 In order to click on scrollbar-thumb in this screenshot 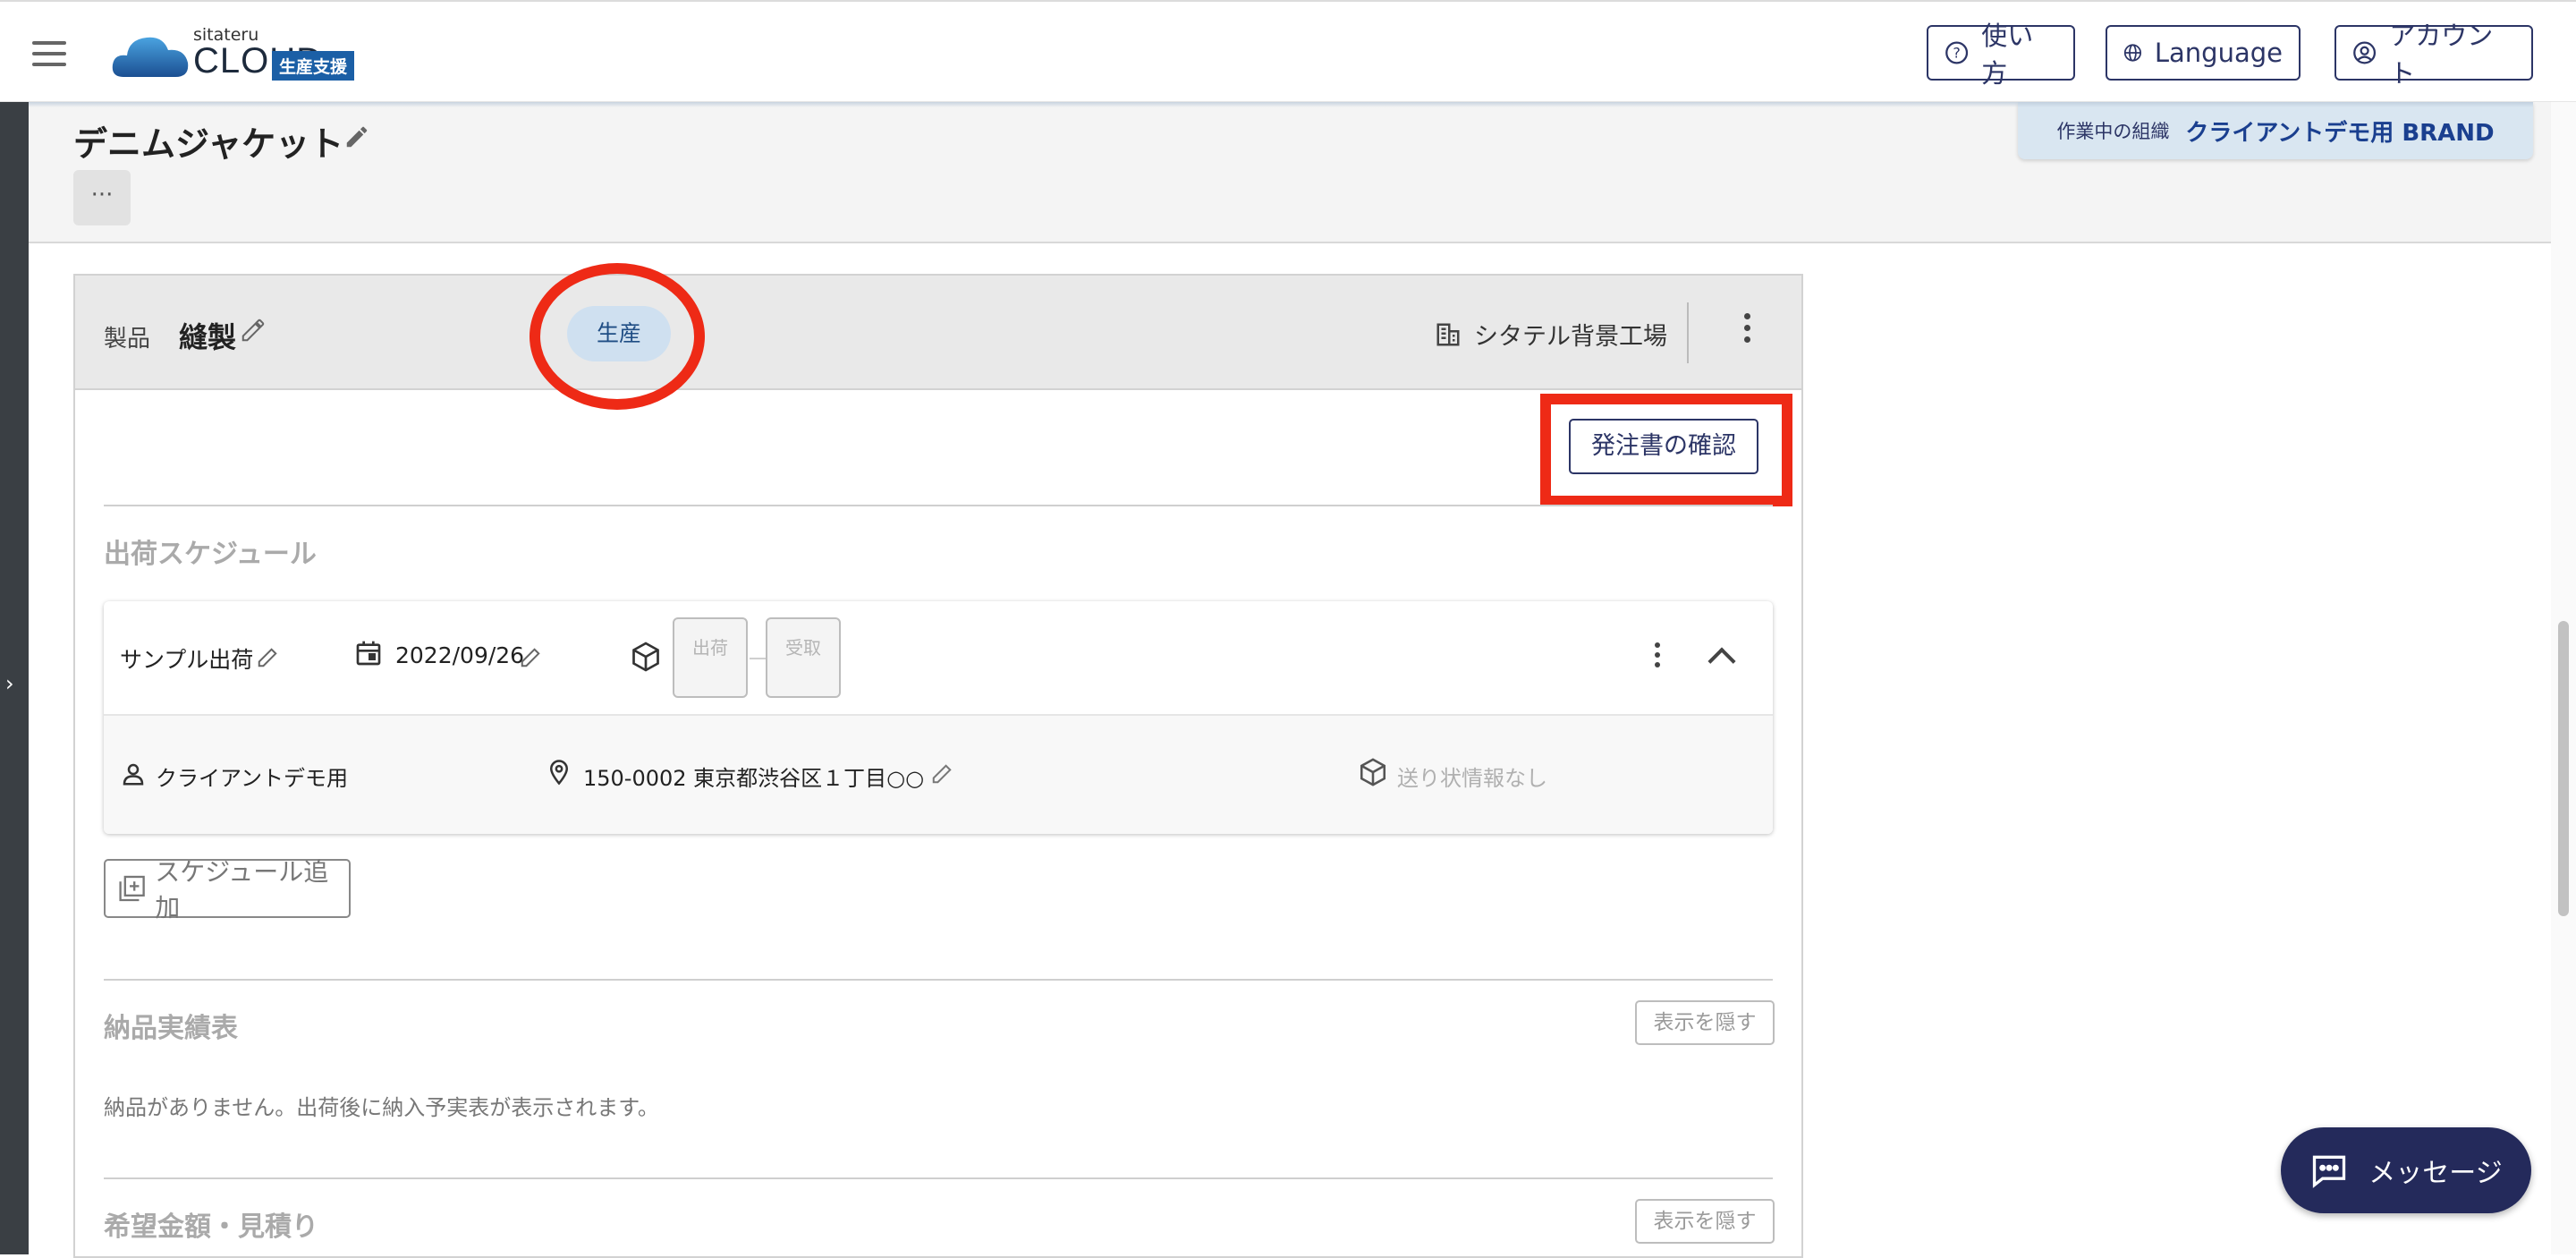, I will do `click(2563, 768)`.